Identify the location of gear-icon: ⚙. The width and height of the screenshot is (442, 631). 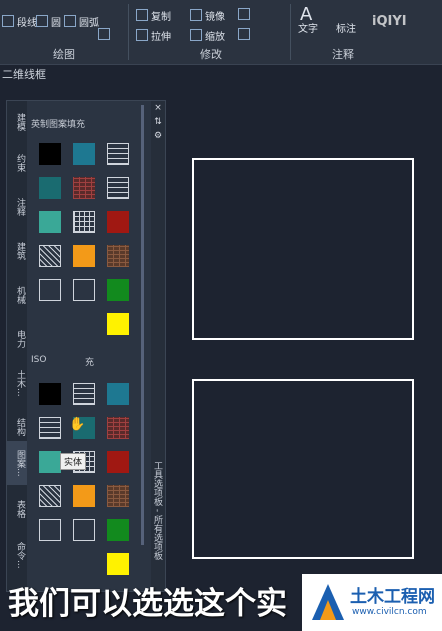
(158, 136).